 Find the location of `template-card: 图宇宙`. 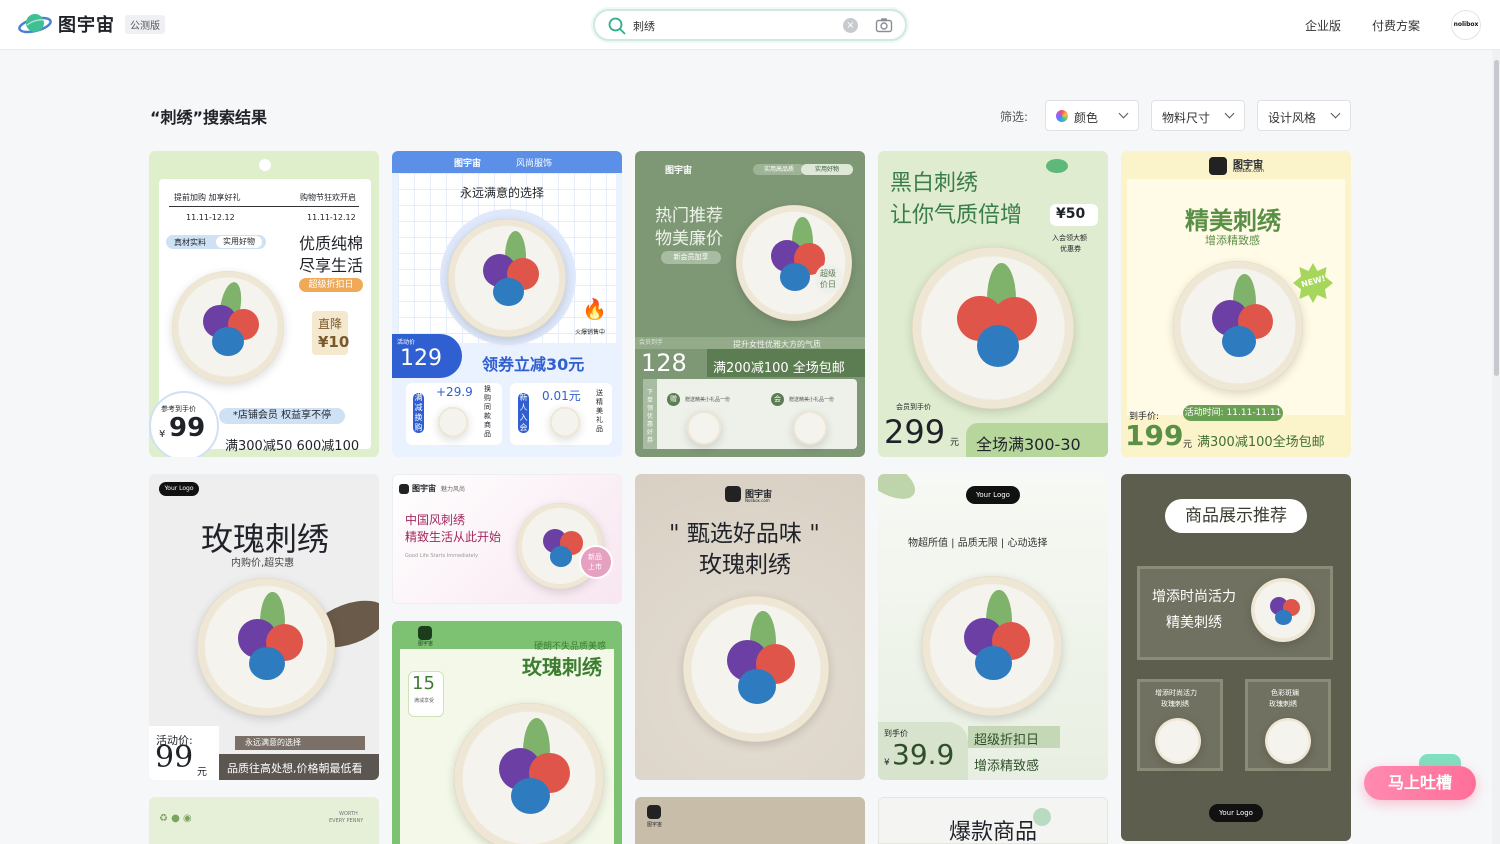

template-card: 图宇宙 is located at coordinates (750, 820).